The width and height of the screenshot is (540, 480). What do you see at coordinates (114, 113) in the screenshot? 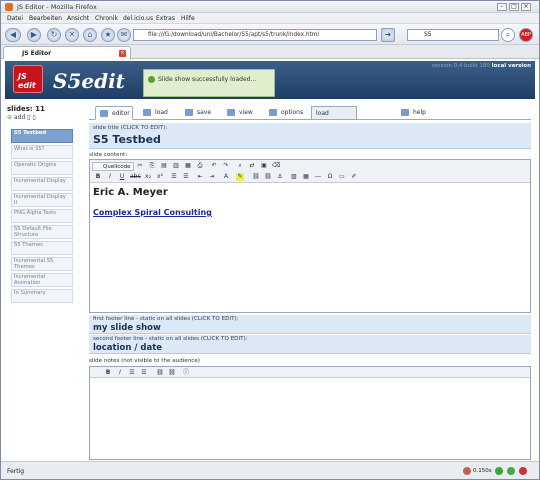
I see `tab-editor: editor` at bounding box center [114, 113].